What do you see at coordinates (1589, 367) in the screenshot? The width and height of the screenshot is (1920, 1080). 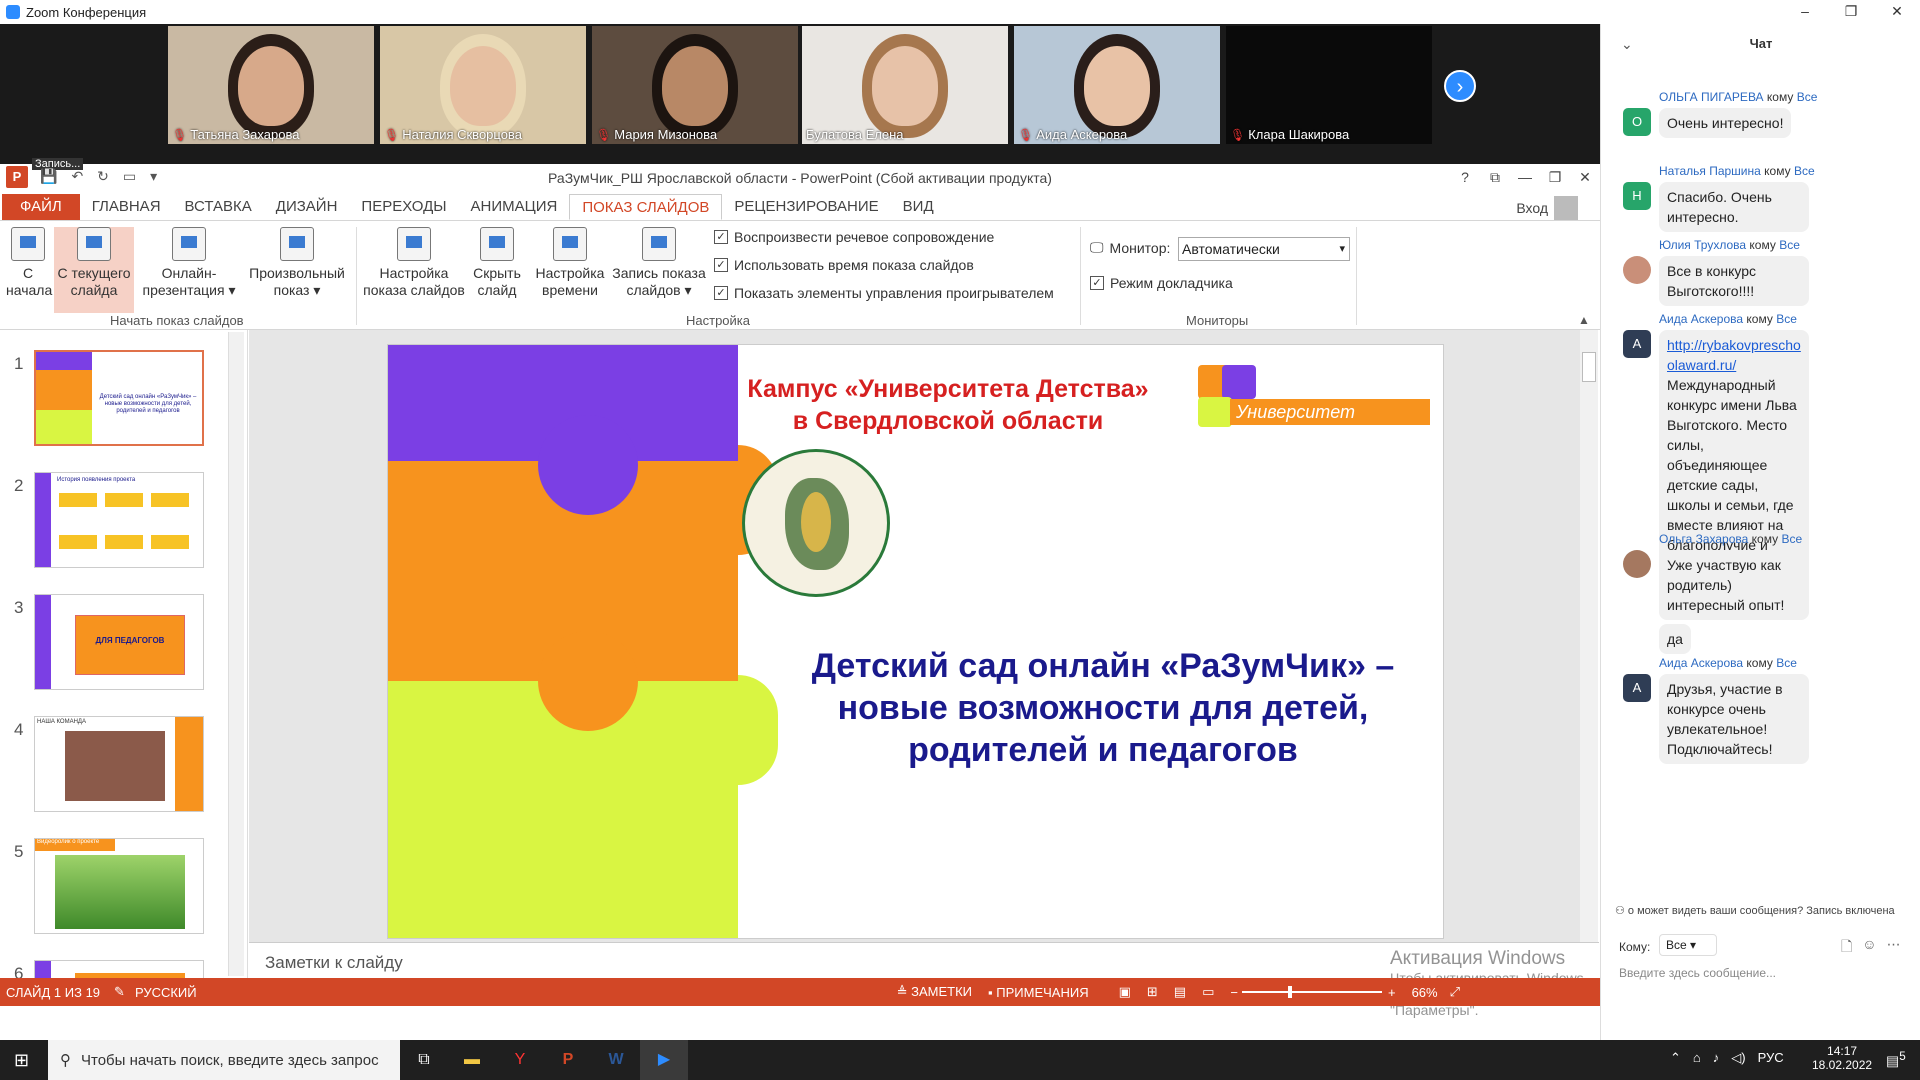 I see `scrollbar-thumb` at bounding box center [1589, 367].